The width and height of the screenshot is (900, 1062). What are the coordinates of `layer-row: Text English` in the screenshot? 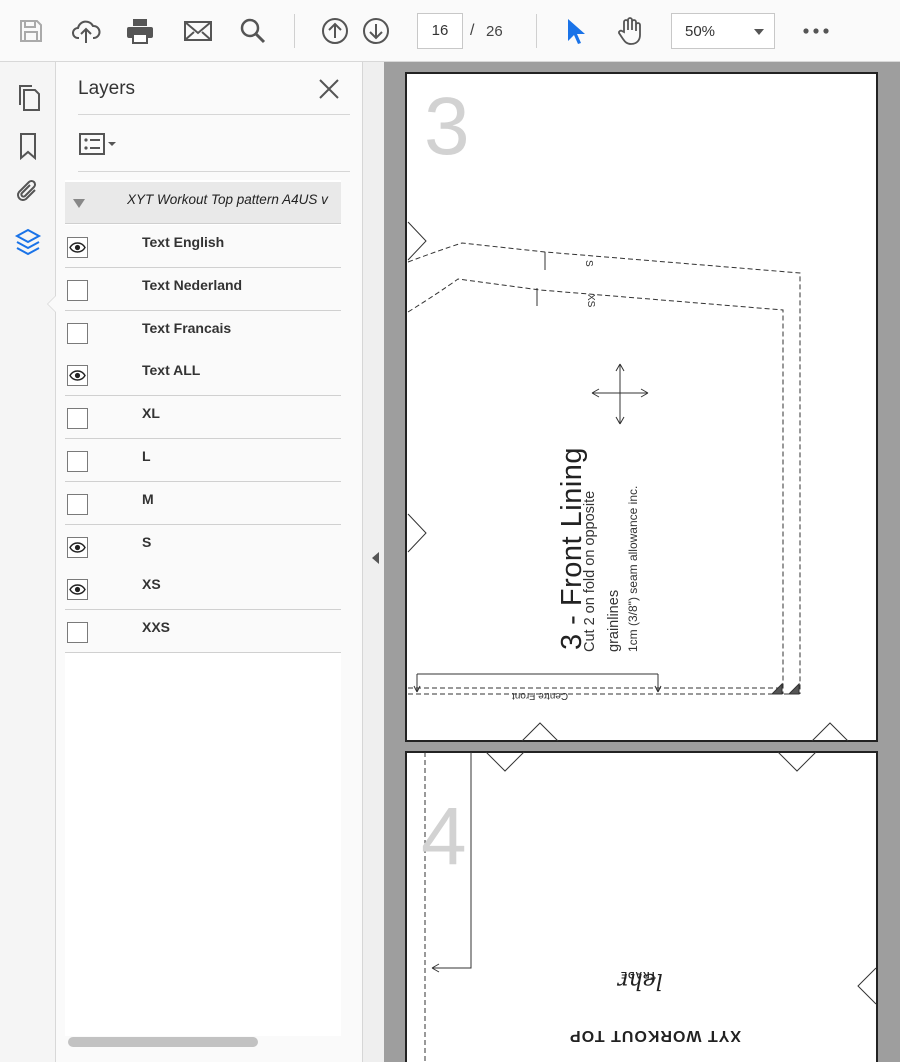 It's located at (203, 246).